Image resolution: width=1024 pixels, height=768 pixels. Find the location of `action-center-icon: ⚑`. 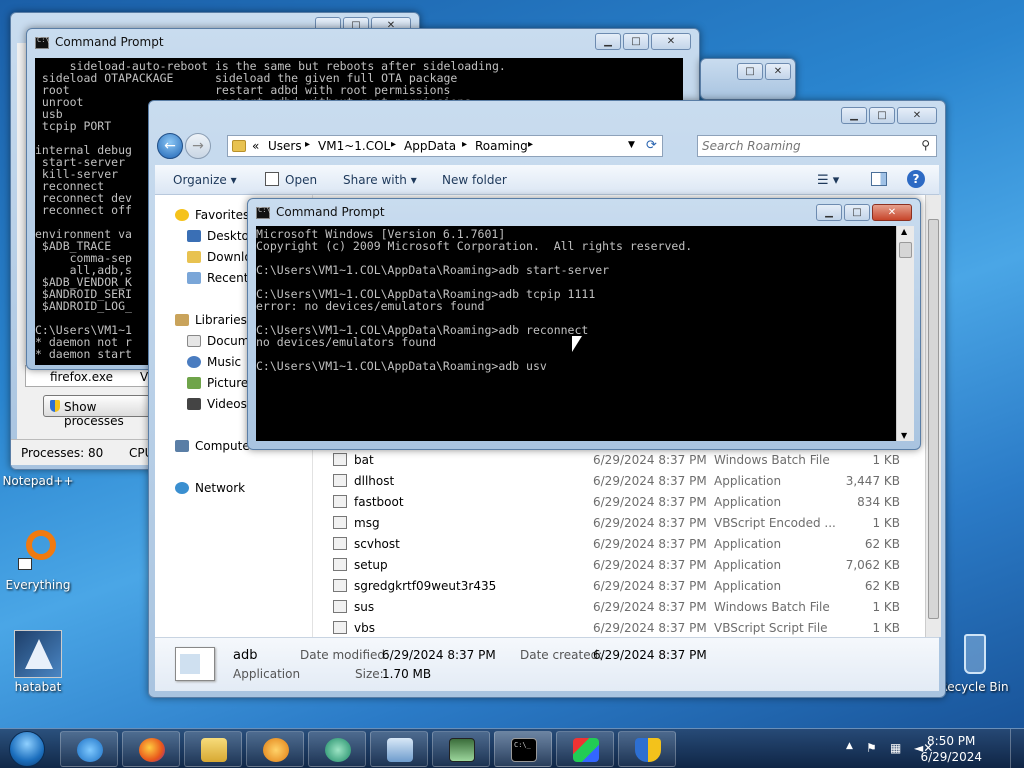

action-center-icon: ⚑ is located at coordinates (871, 748).